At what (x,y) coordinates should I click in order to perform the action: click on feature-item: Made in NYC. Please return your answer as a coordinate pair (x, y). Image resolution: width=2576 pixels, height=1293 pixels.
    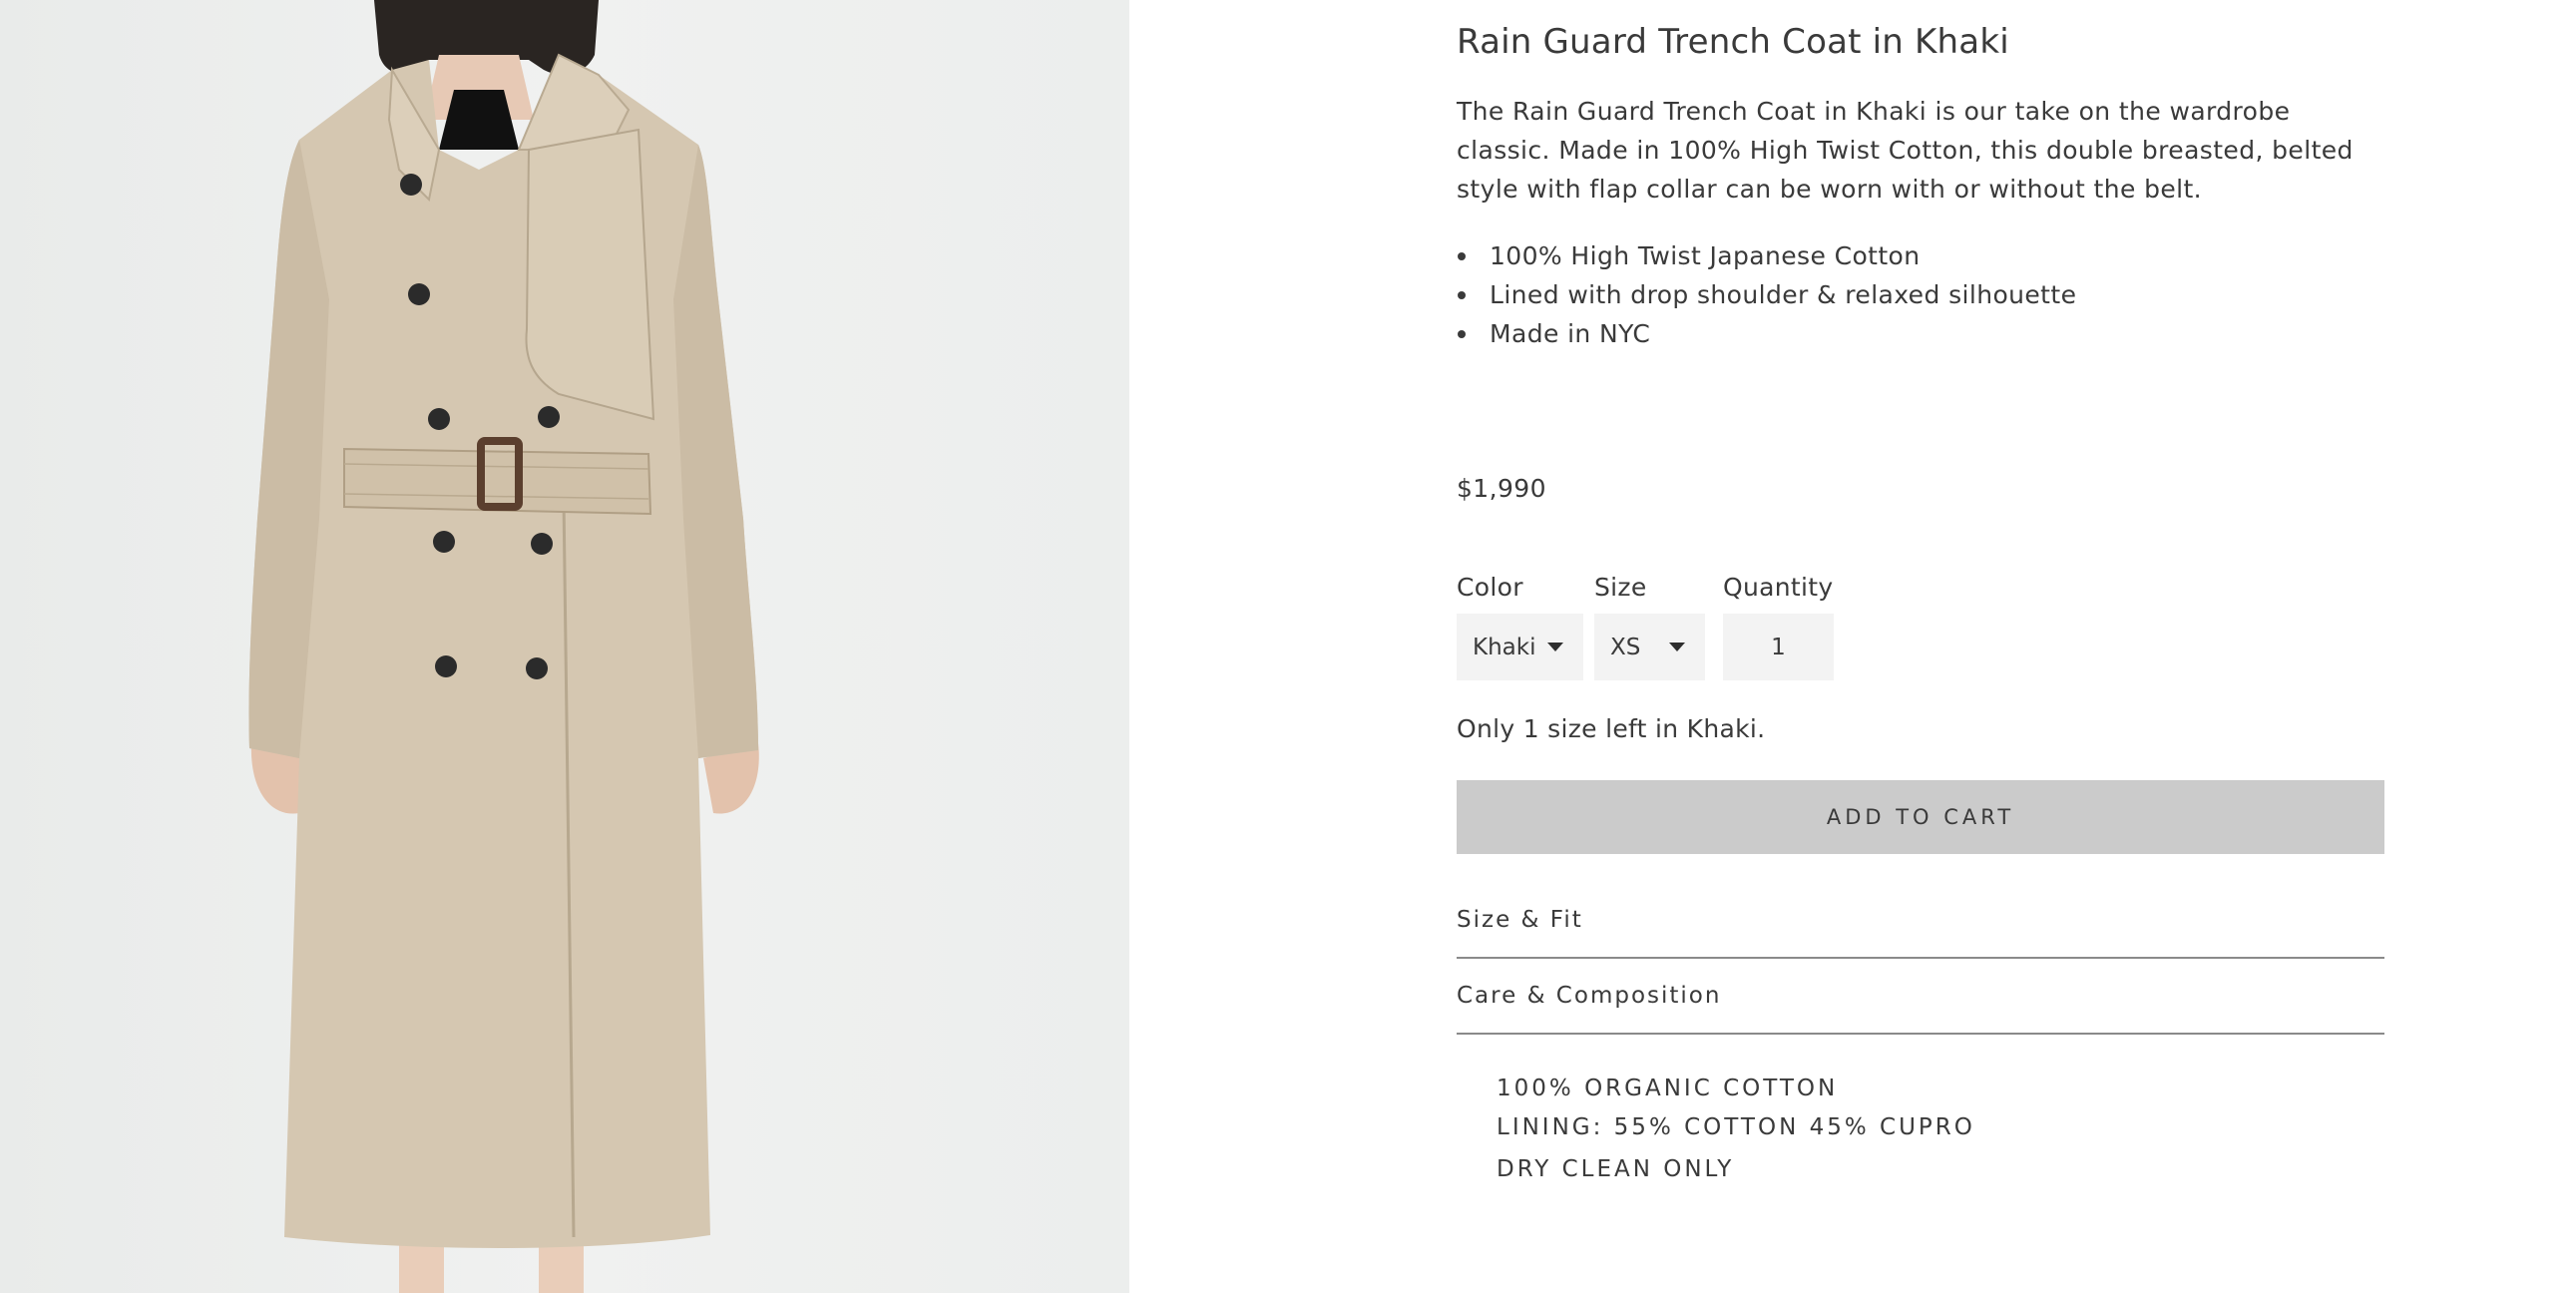
    Looking at the image, I should click on (1766, 333).